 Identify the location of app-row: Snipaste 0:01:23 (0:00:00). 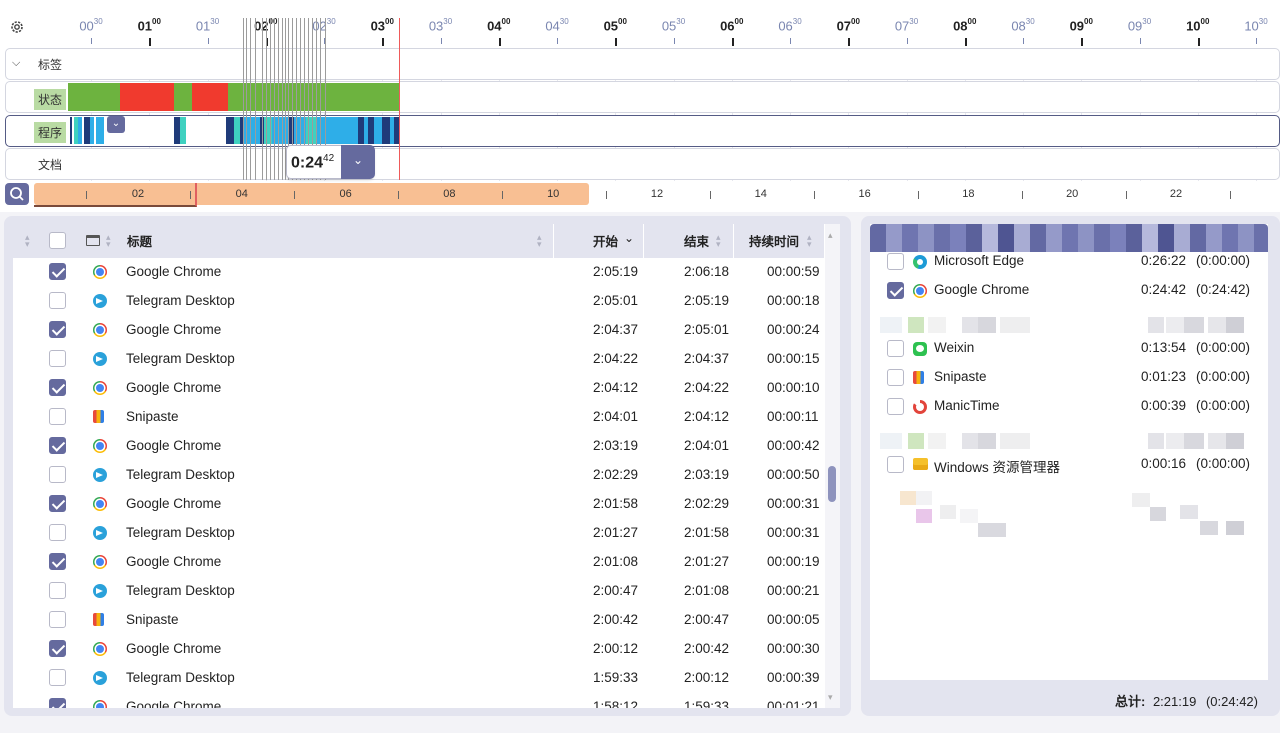
(1069, 383).